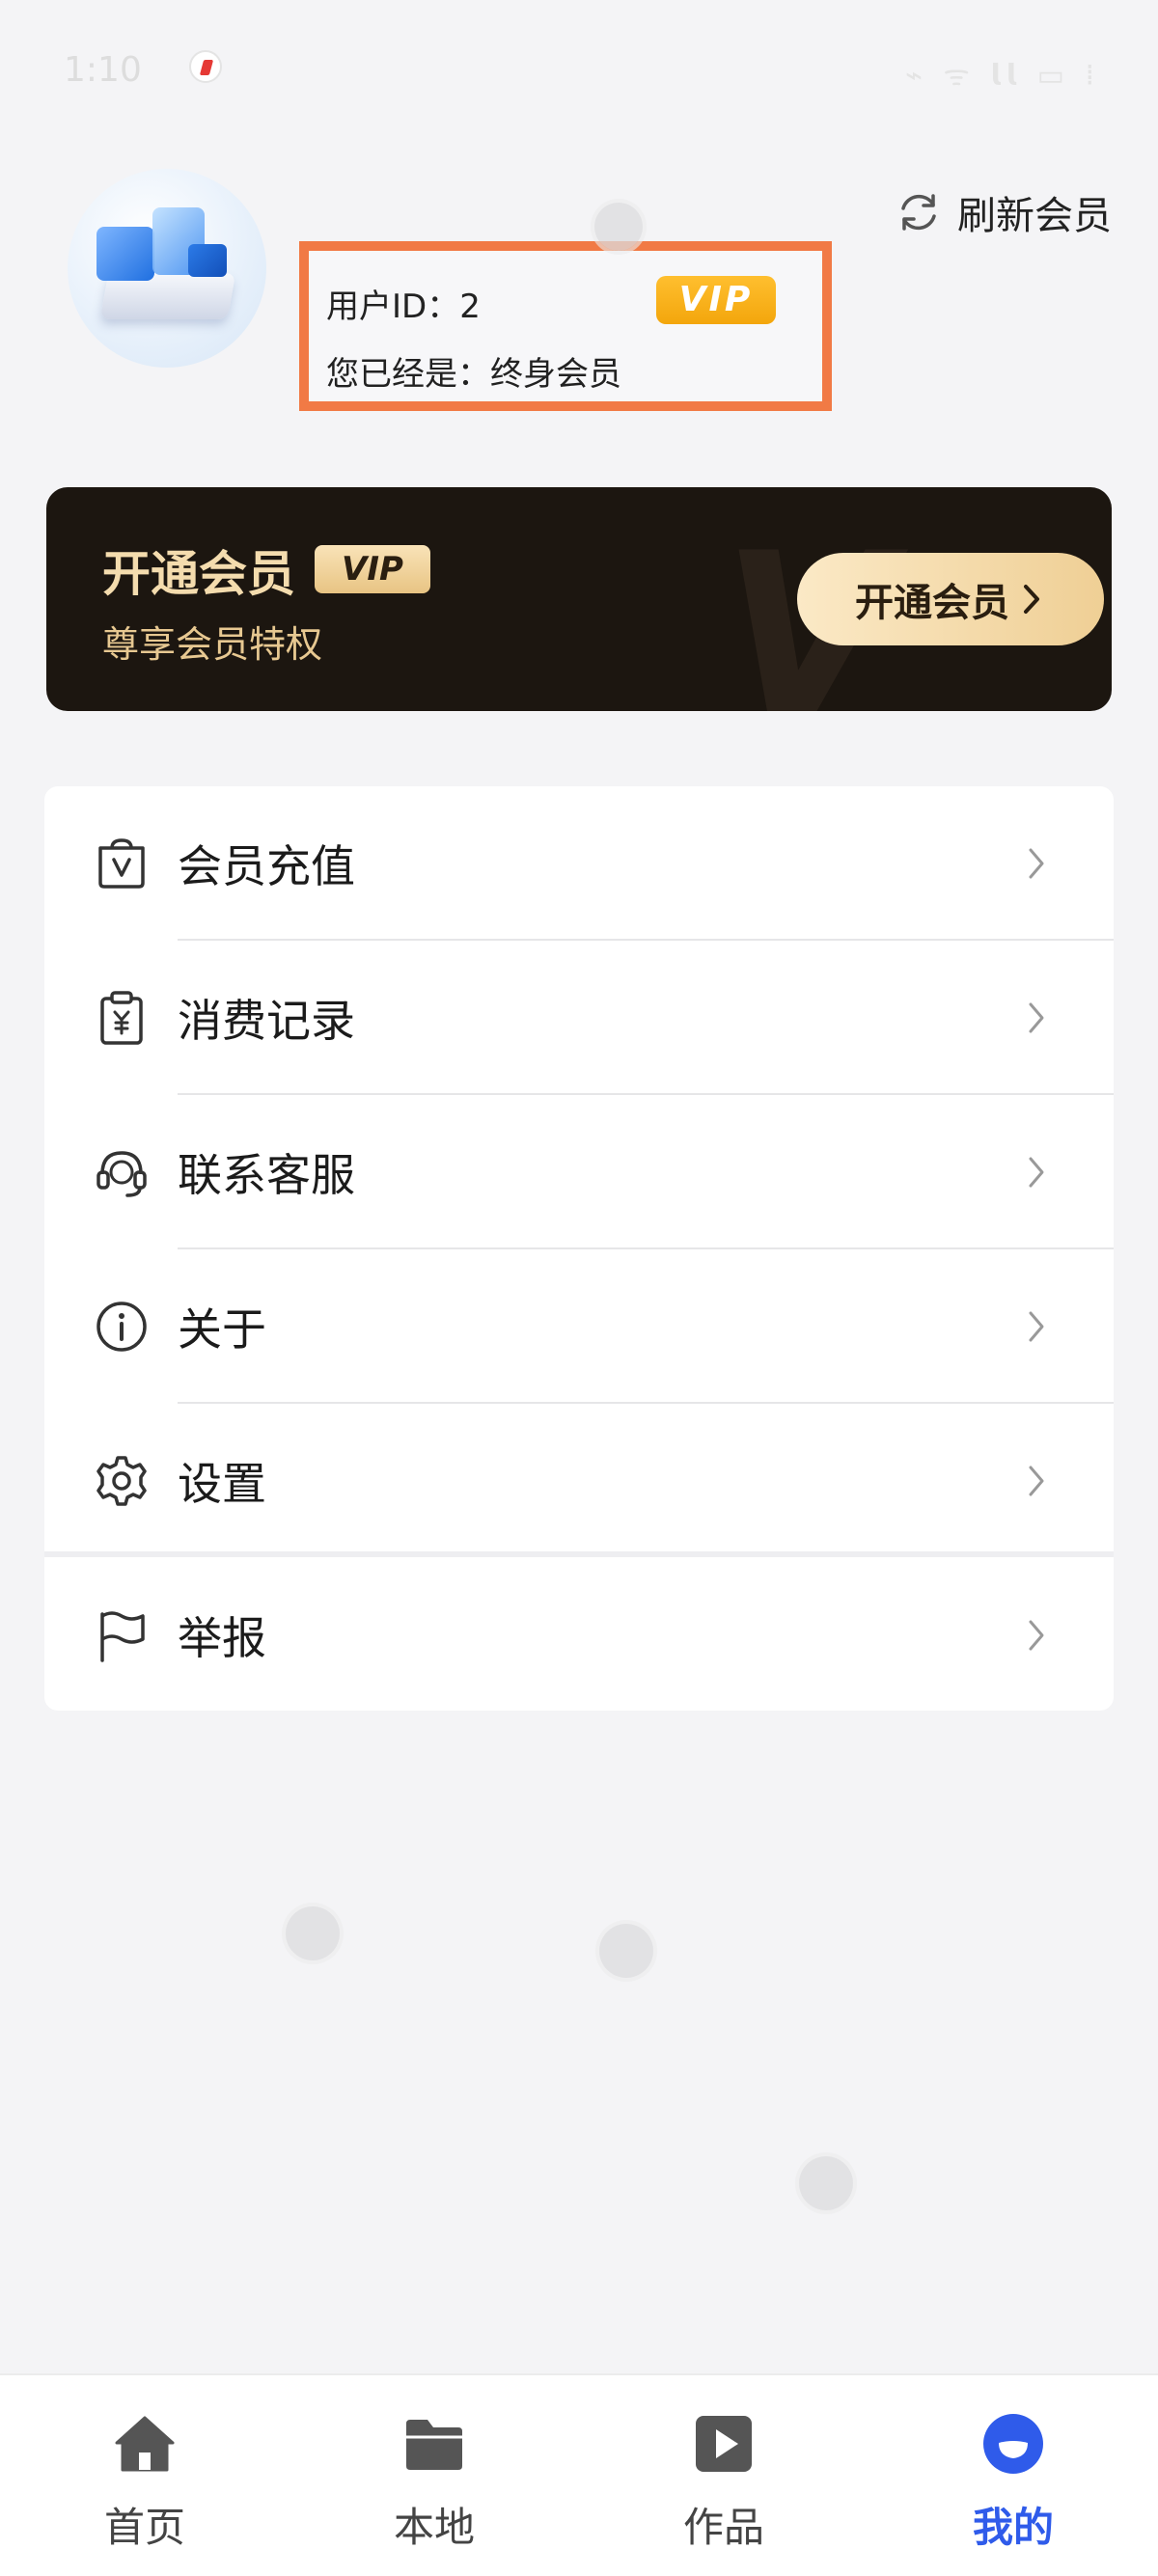  Describe the element at coordinates (103, 70) in the screenshot. I see `status-time: 1:10` at that location.